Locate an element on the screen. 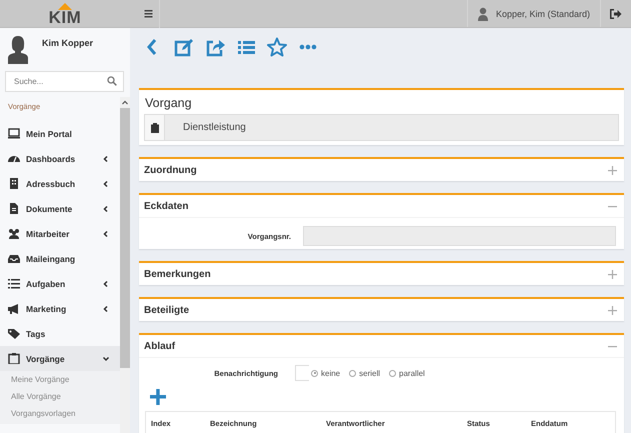  document-icon is located at coordinates (14, 208).